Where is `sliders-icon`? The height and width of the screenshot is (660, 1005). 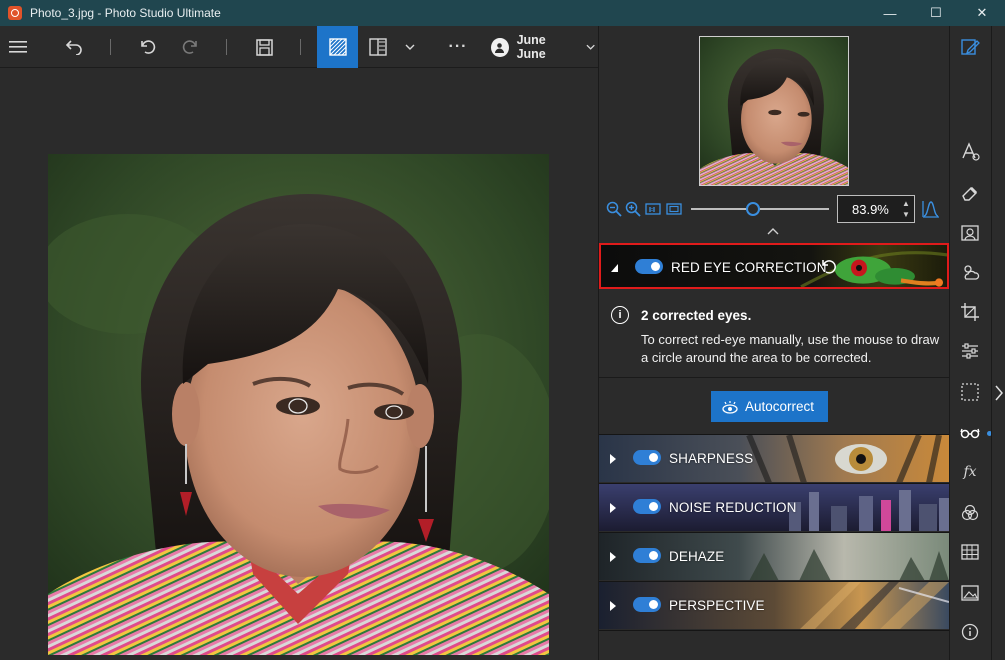 sliders-icon is located at coordinates (970, 351).